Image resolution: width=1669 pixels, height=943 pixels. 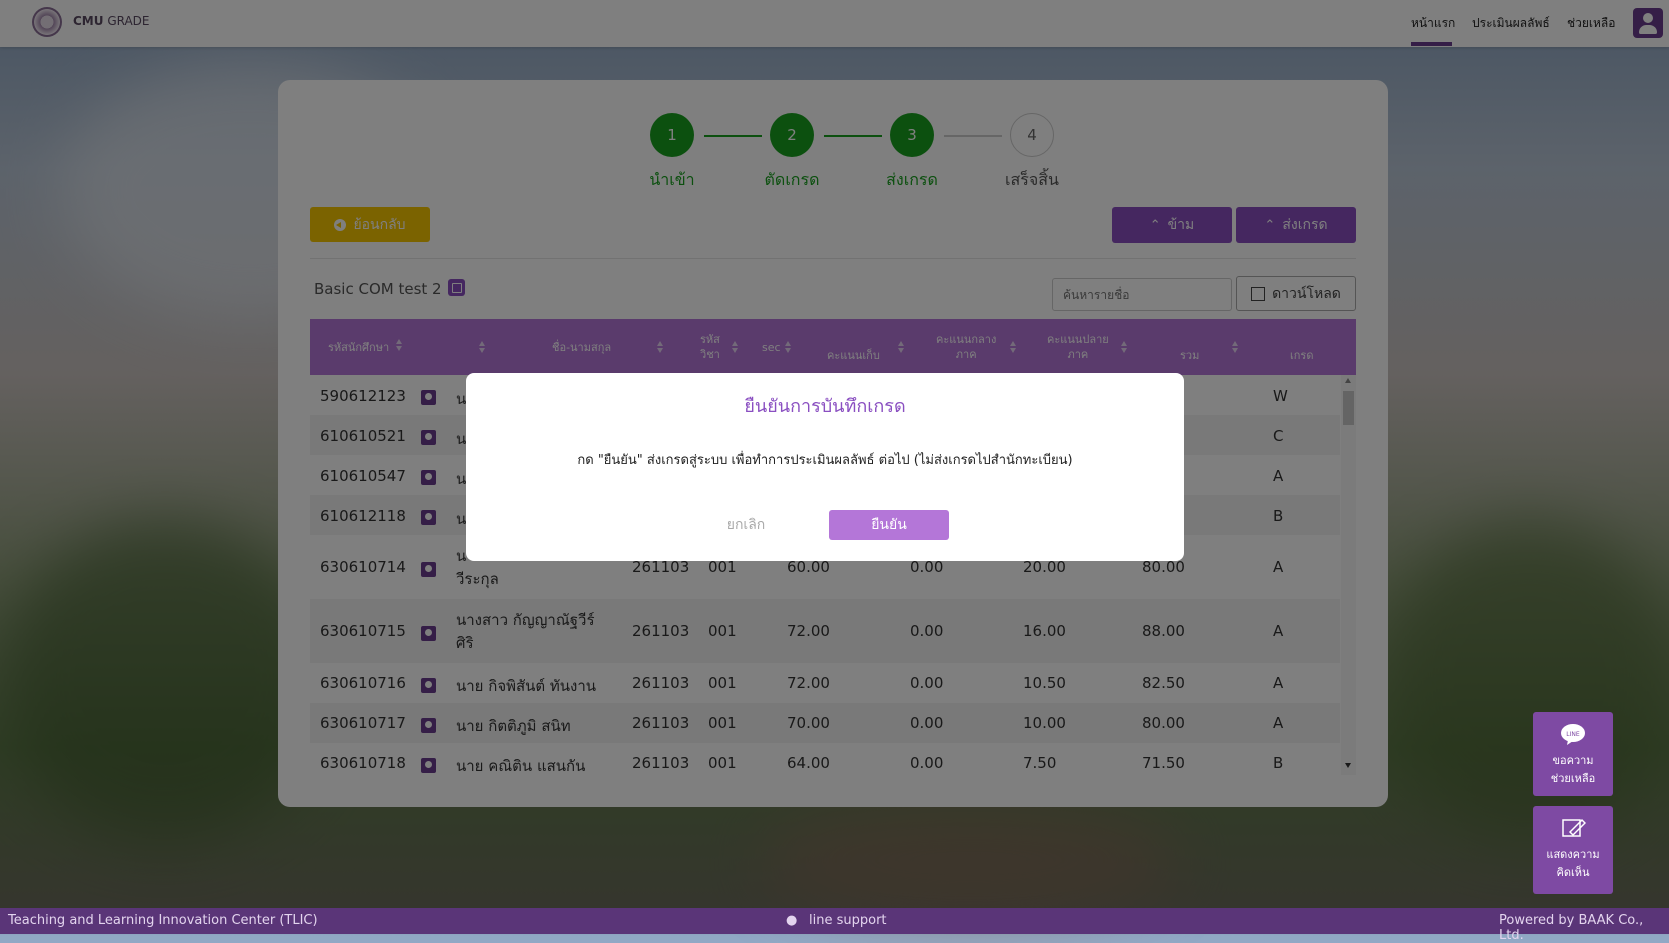 What do you see at coordinates (746, 525) in the screenshot?
I see `cancel-button: ยกเลิก` at bounding box center [746, 525].